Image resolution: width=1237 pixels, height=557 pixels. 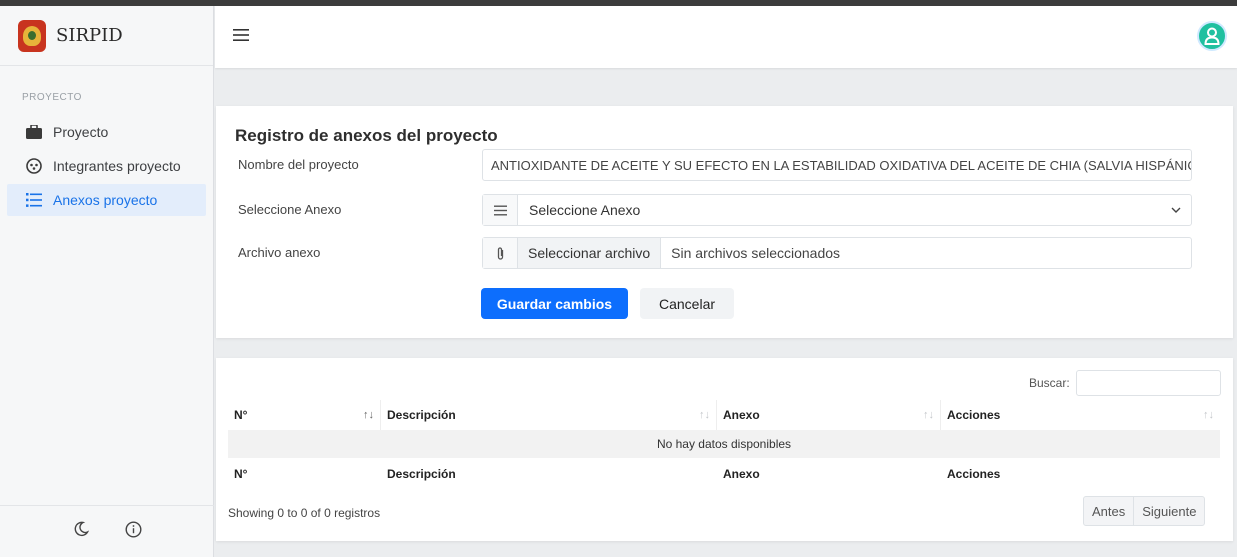 I want to click on table-info: Showing 0 to 0 of 0 registros, so click(x=304, y=513).